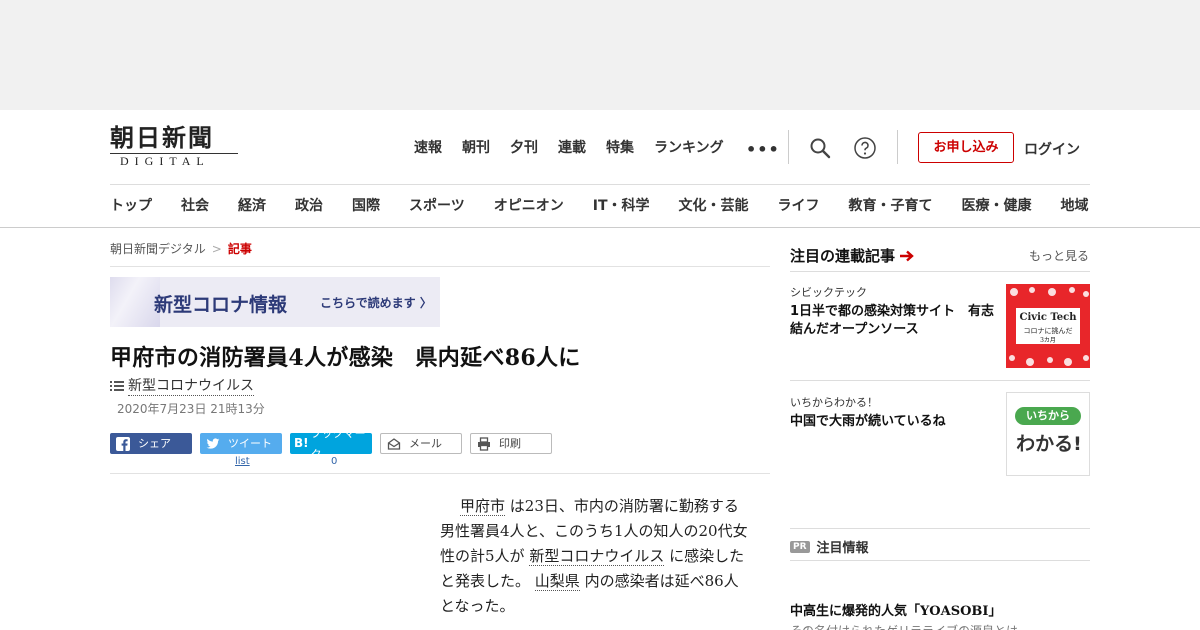  I want to click on twitter-icon, so click(213, 444).